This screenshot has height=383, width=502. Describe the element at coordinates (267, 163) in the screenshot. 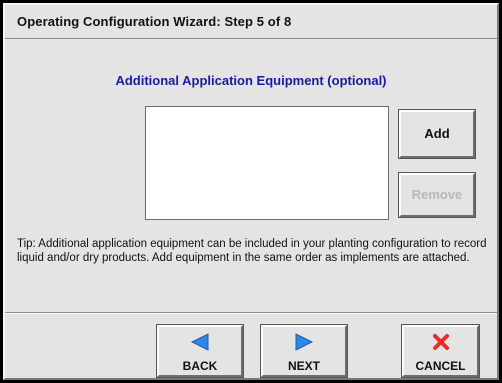

I see `equipment-list` at that location.